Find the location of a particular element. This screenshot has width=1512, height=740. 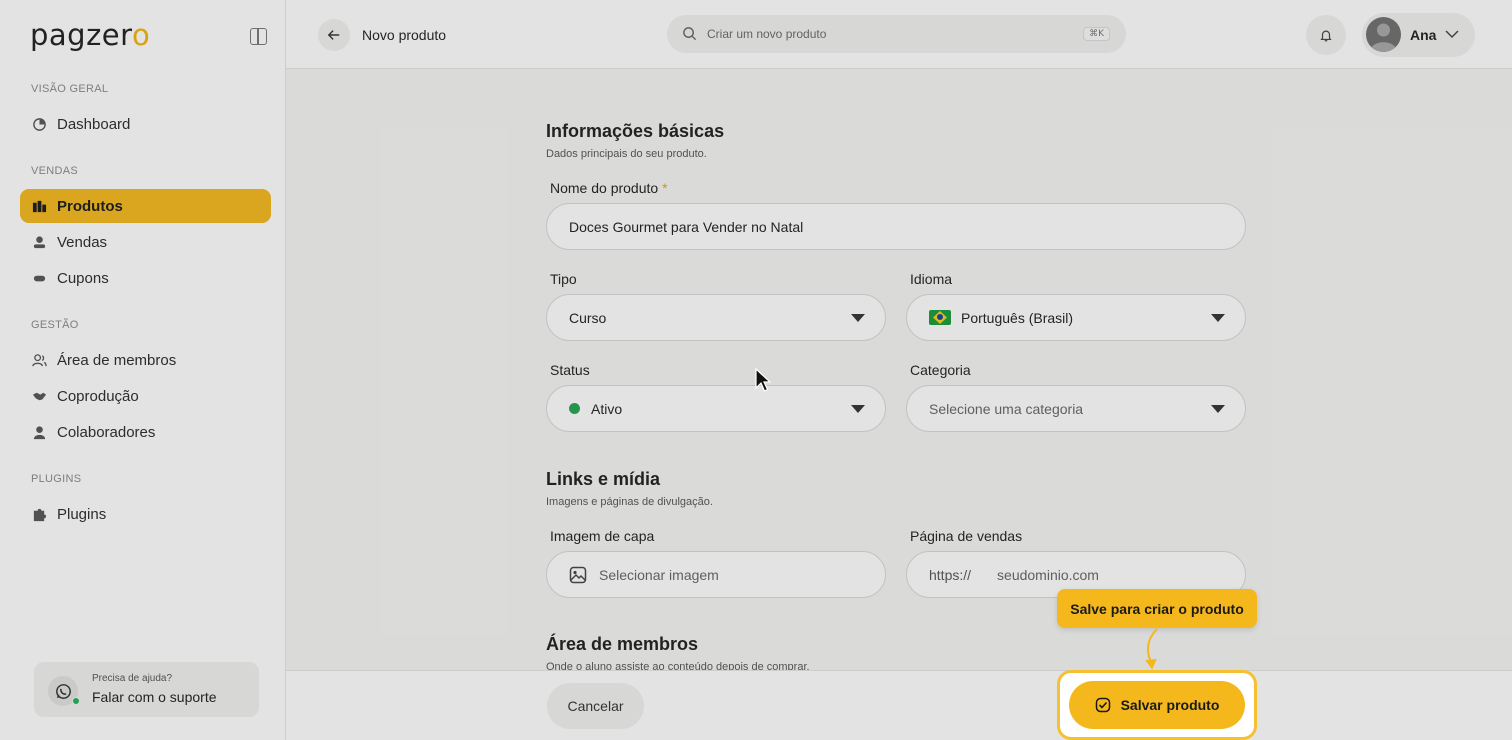

url-prefix: https:// is located at coordinates (950, 574).